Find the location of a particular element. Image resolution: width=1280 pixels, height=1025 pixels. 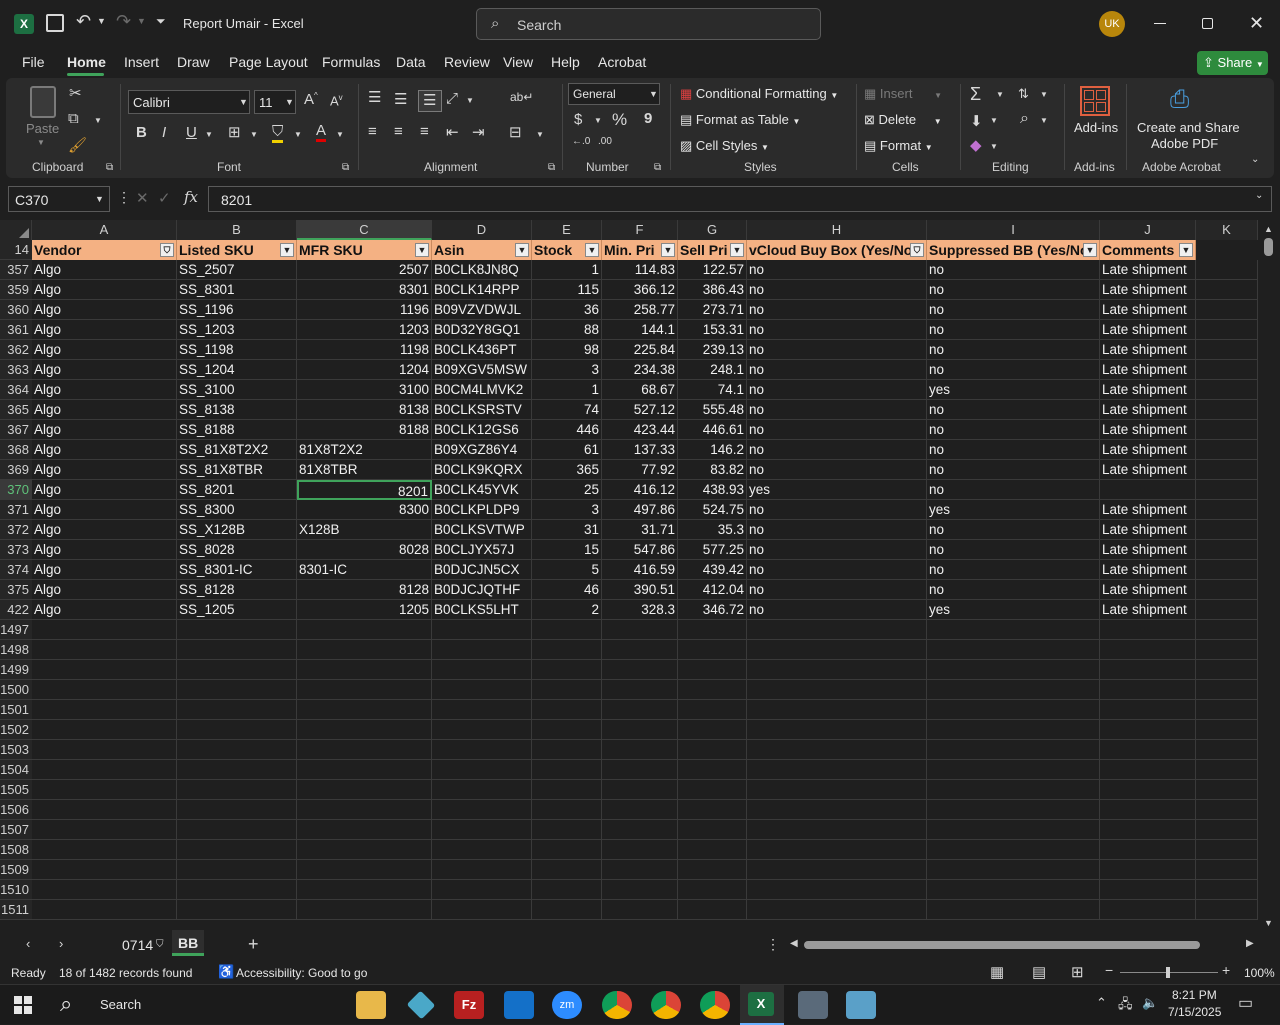

underline-icon: U is located at coordinates (191, 132).